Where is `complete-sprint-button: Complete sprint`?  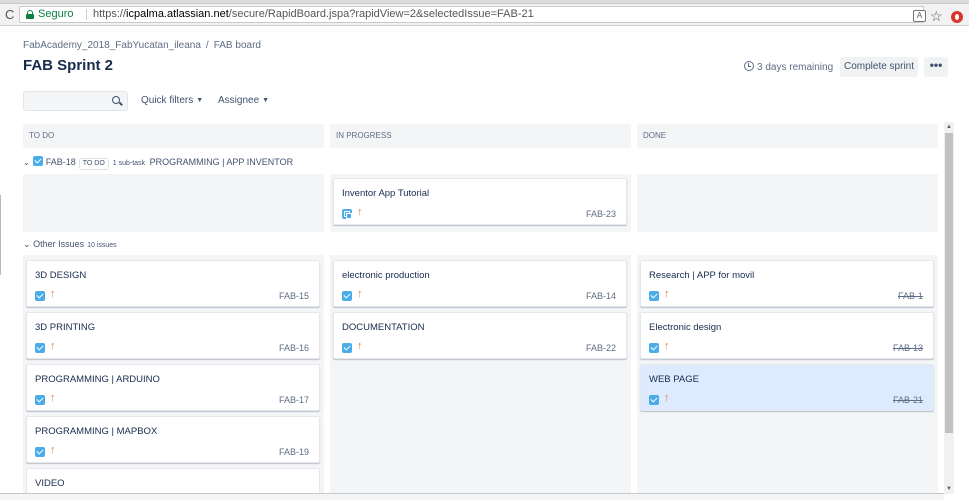
complete-sprint-button: Complete sprint is located at coordinates (879, 67).